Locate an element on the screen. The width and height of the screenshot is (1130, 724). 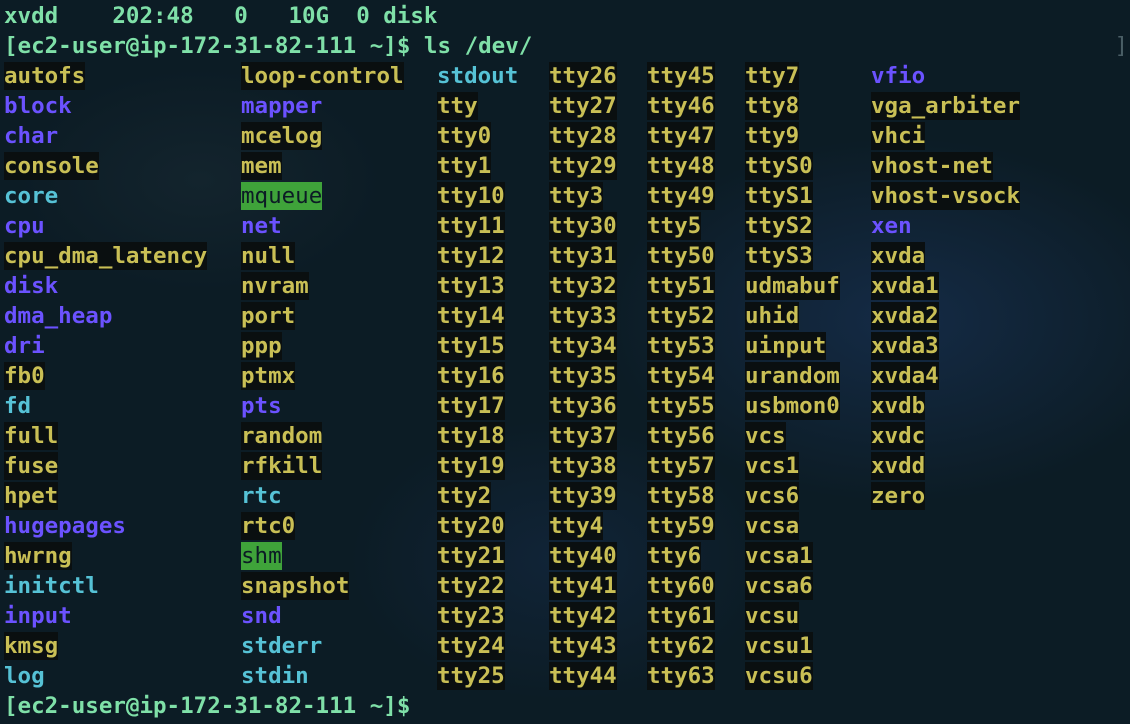
listing-entry-file: xvdb is located at coordinates (898, 406).